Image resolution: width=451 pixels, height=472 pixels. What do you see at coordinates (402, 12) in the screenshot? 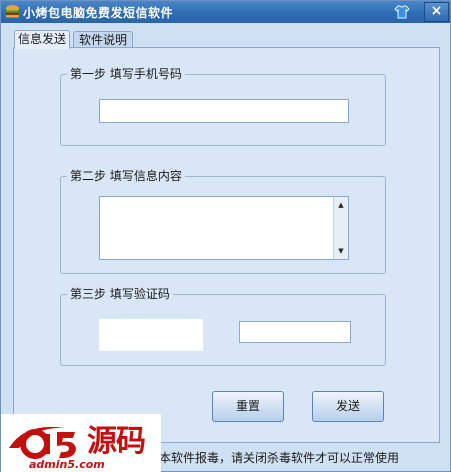
I see `shirt-icon` at bounding box center [402, 12].